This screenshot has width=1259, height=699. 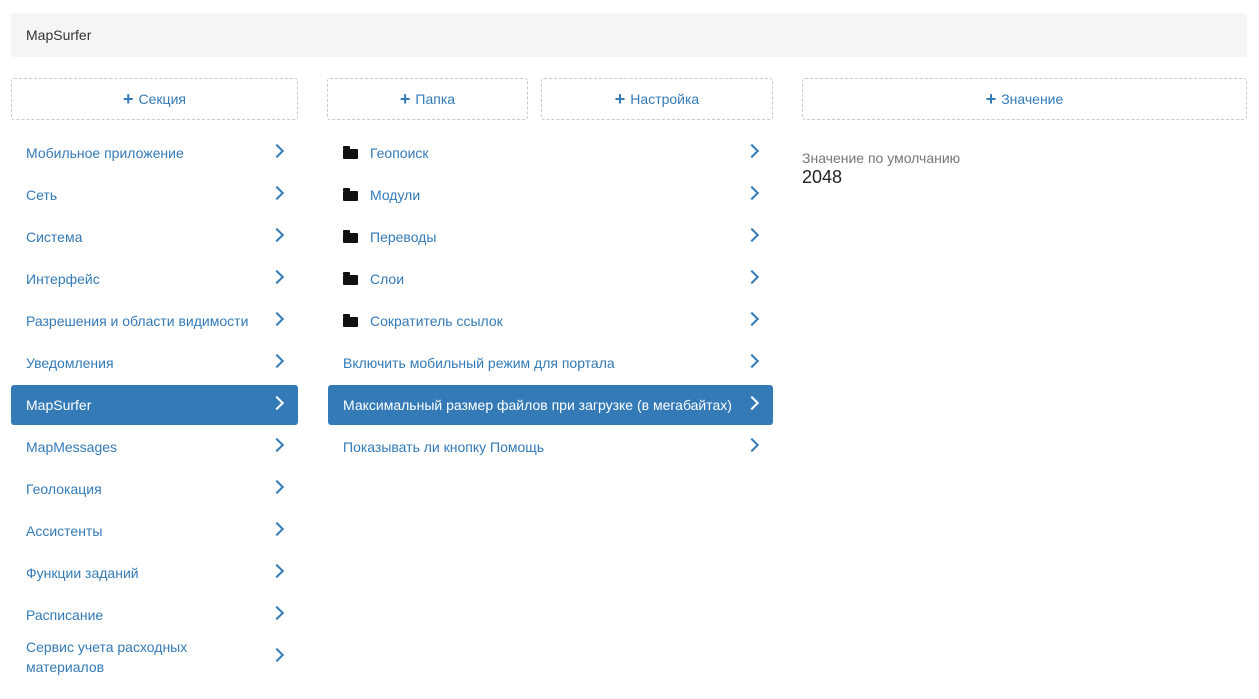 I want to click on add-setting-button: + Настройка, so click(x=657, y=99).